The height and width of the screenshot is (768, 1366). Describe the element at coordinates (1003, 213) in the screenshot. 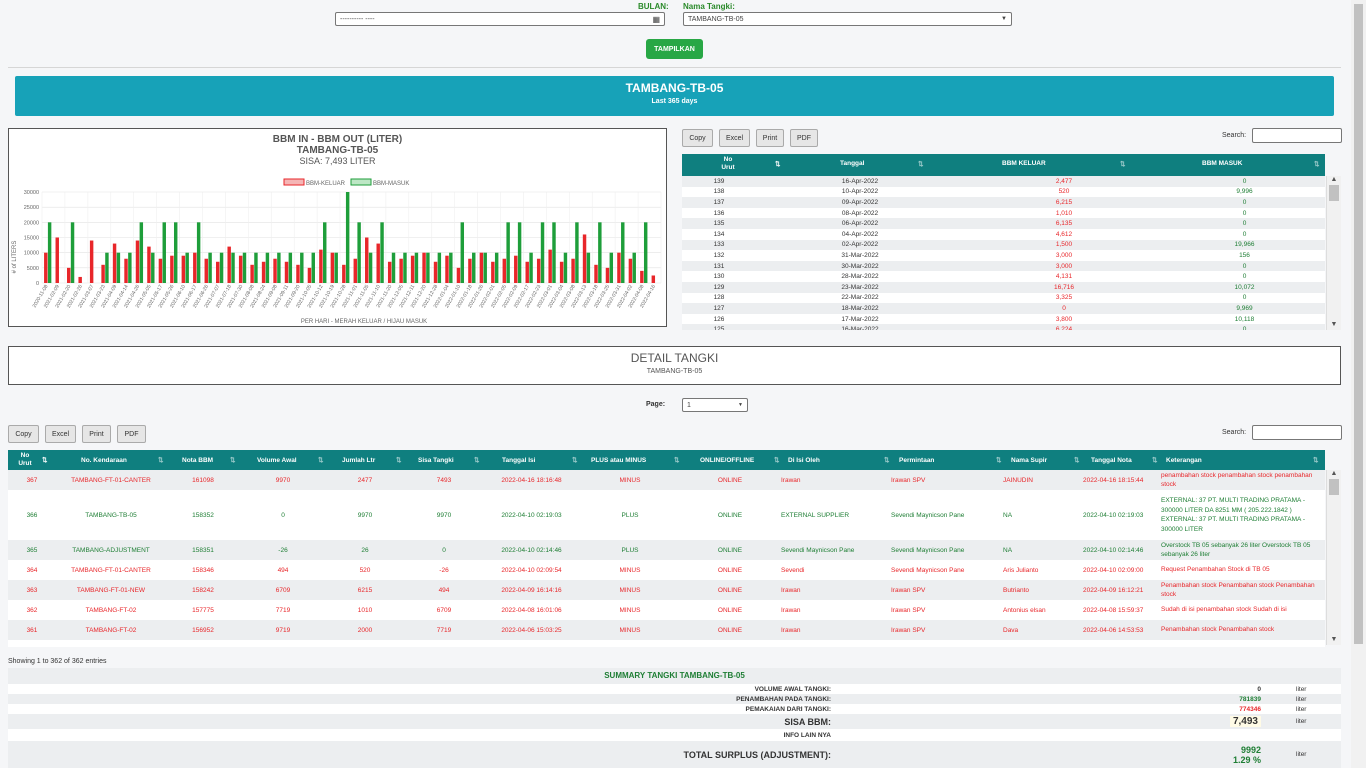

I see `table1-row: 136 08-Apr-2022 1,010 0` at that location.